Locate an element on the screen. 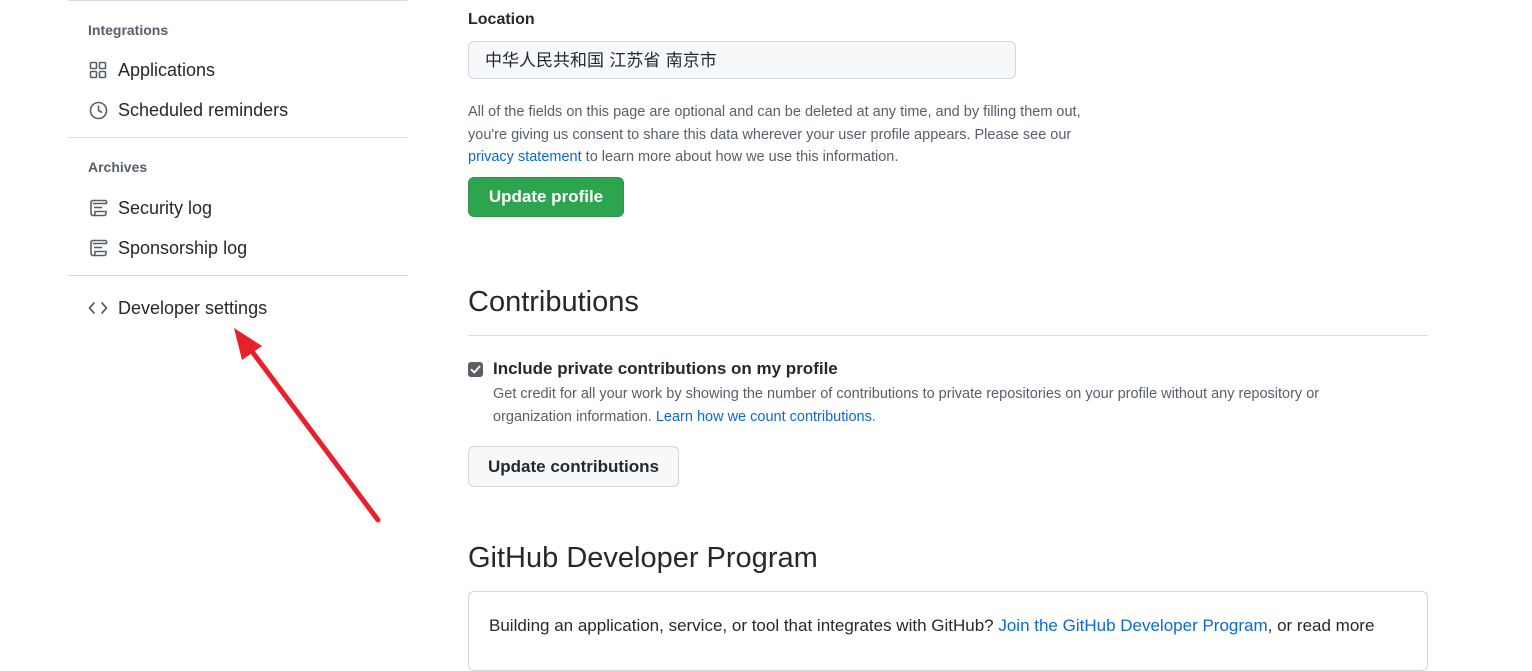 The height and width of the screenshot is (671, 1532). annotation-arrow is located at coordinates (307, 425).